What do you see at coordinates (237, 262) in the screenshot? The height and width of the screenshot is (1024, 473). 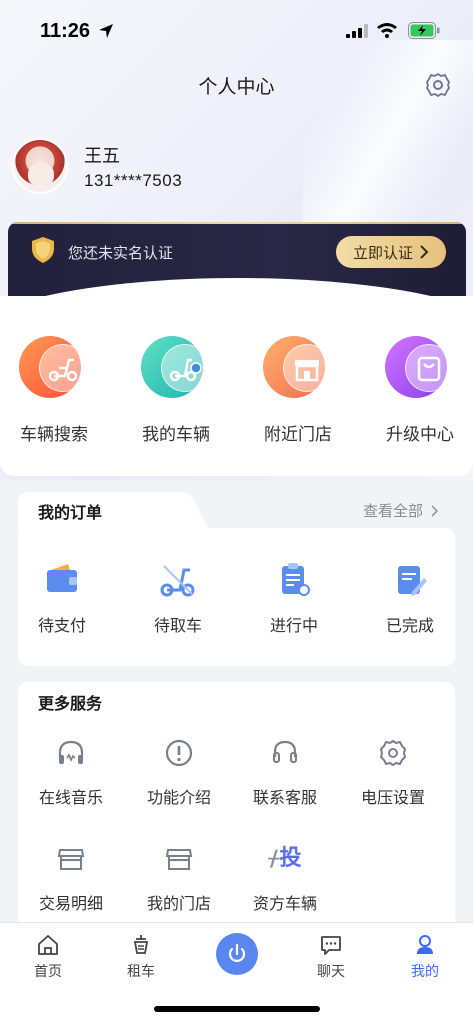 I see `verify-banner: 您还未实名认证 立即认证` at bounding box center [237, 262].